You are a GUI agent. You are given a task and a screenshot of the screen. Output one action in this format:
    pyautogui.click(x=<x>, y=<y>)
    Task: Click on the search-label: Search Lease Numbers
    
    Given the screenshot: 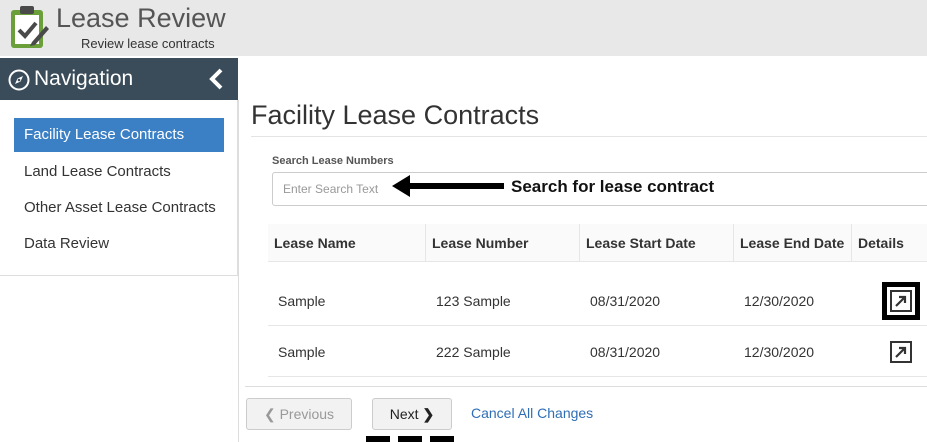 What is the action you would take?
    pyautogui.click(x=333, y=161)
    